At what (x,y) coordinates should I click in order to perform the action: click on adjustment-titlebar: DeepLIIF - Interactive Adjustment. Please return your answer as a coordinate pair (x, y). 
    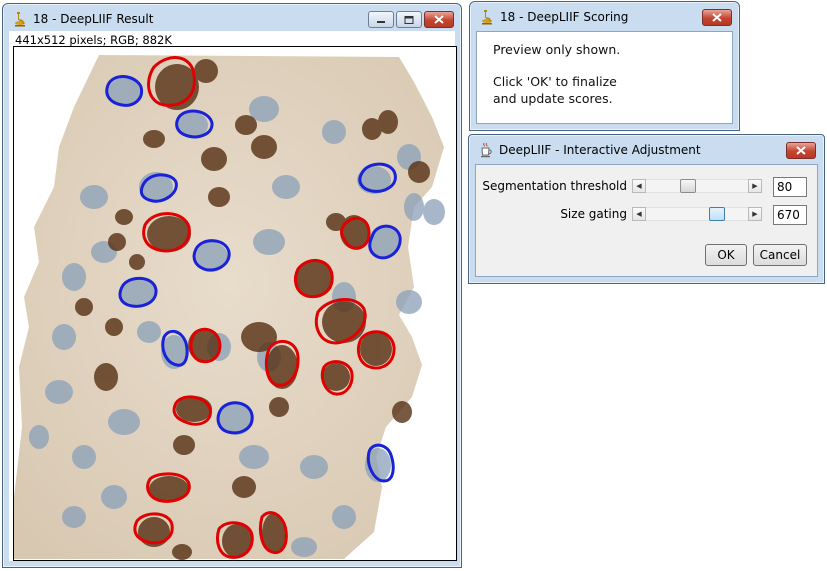
    Looking at the image, I should click on (646, 150).